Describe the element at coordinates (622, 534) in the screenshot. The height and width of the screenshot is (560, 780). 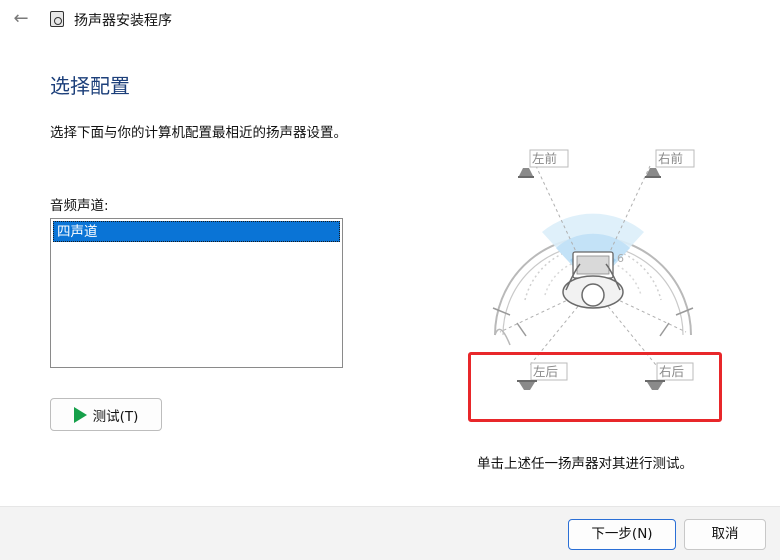
I see `next-button: 下一步(N)` at that location.